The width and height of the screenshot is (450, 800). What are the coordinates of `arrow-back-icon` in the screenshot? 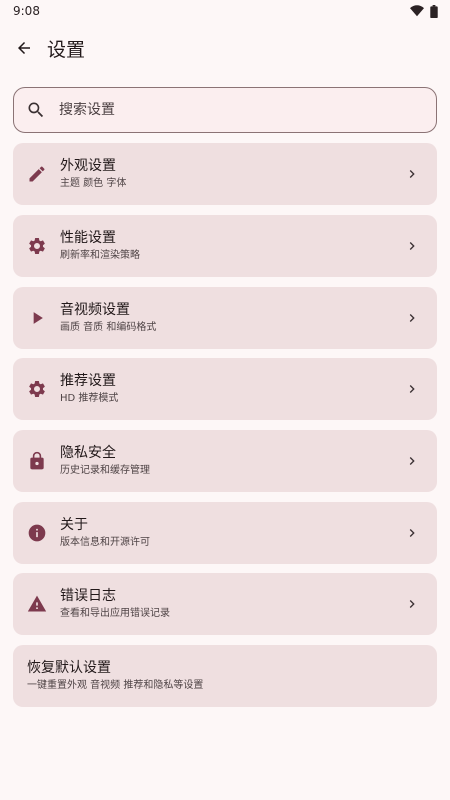 It's located at (24, 48).